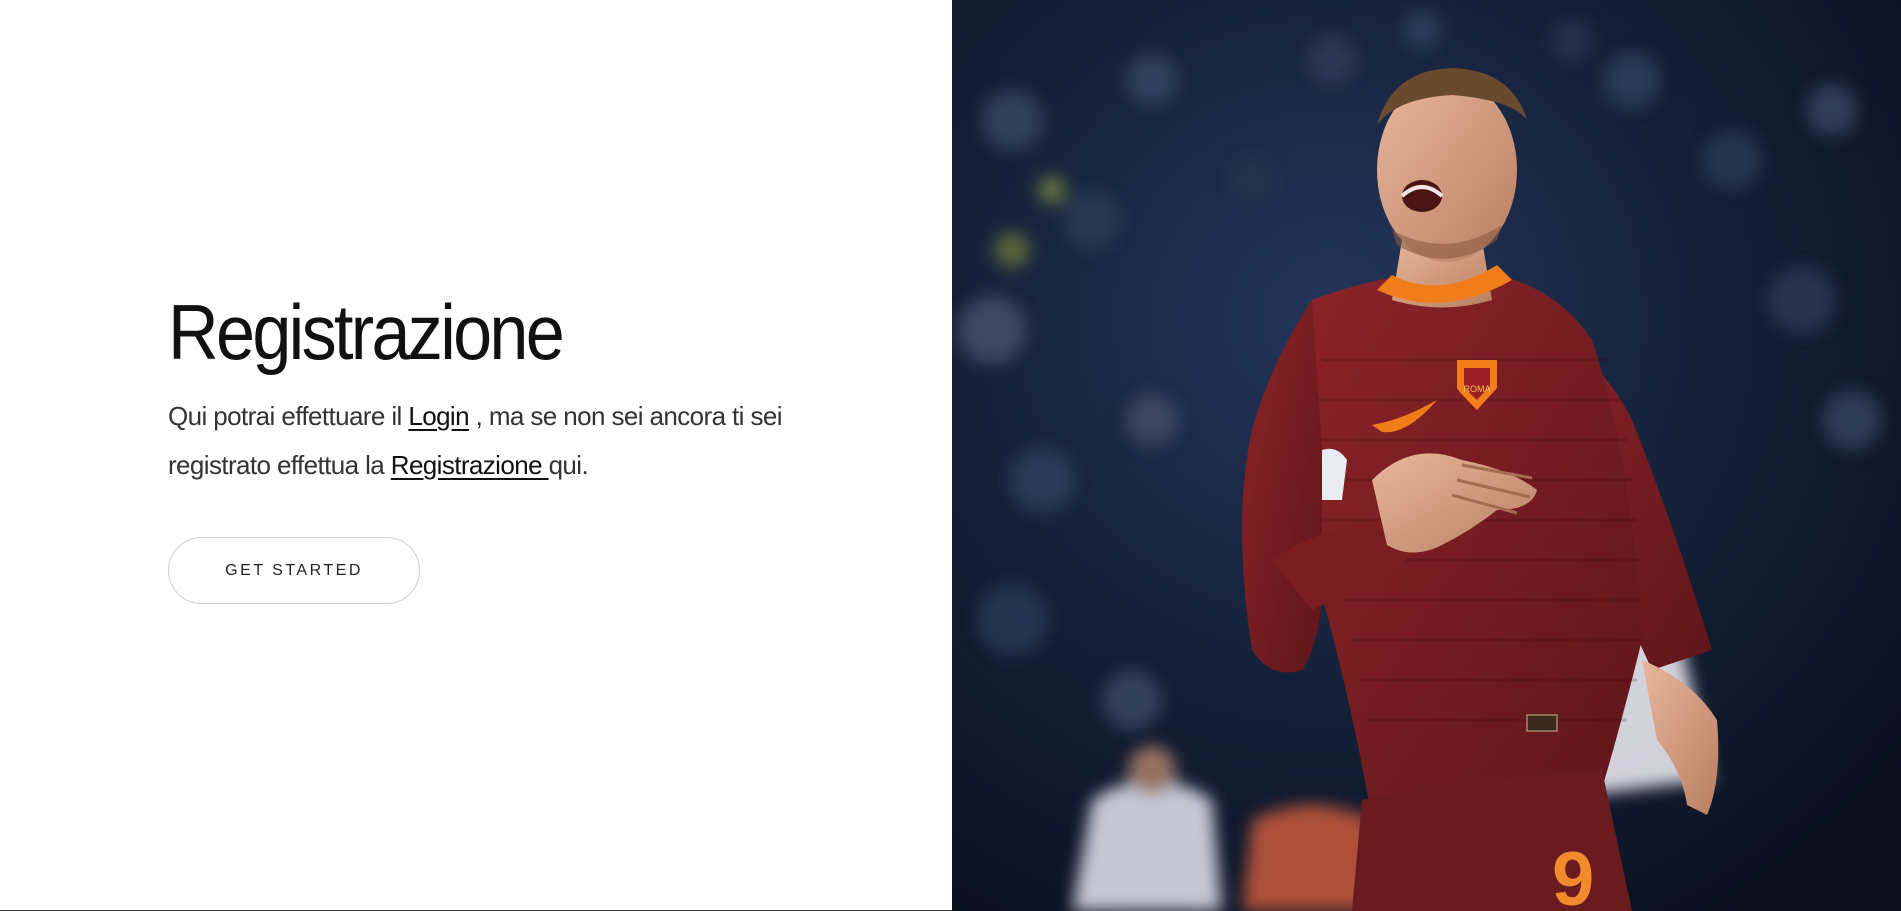  Describe the element at coordinates (294, 570) in the screenshot. I see `get-started-button: GET STARTED` at that location.